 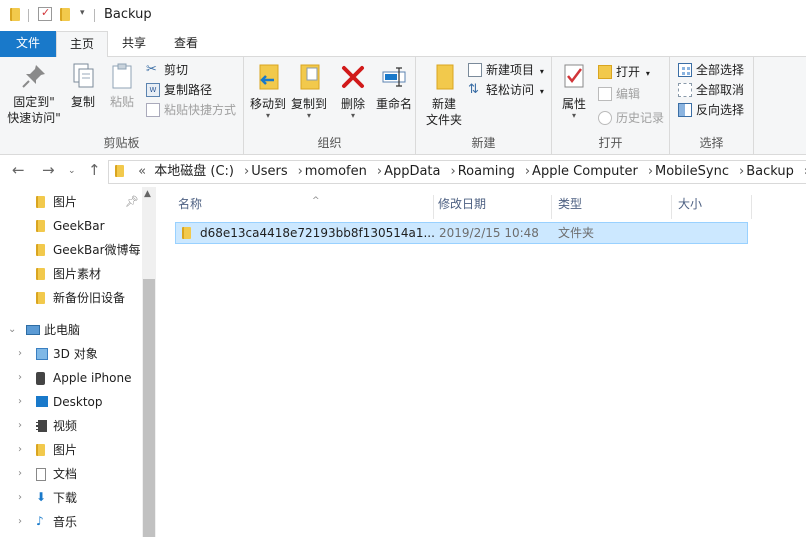 What do you see at coordinates (394, 77) in the screenshot?
I see `rename-icon` at bounding box center [394, 77].